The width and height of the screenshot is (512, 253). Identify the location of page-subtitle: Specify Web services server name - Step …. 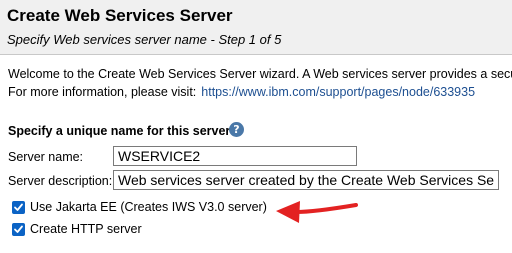
(144, 39).